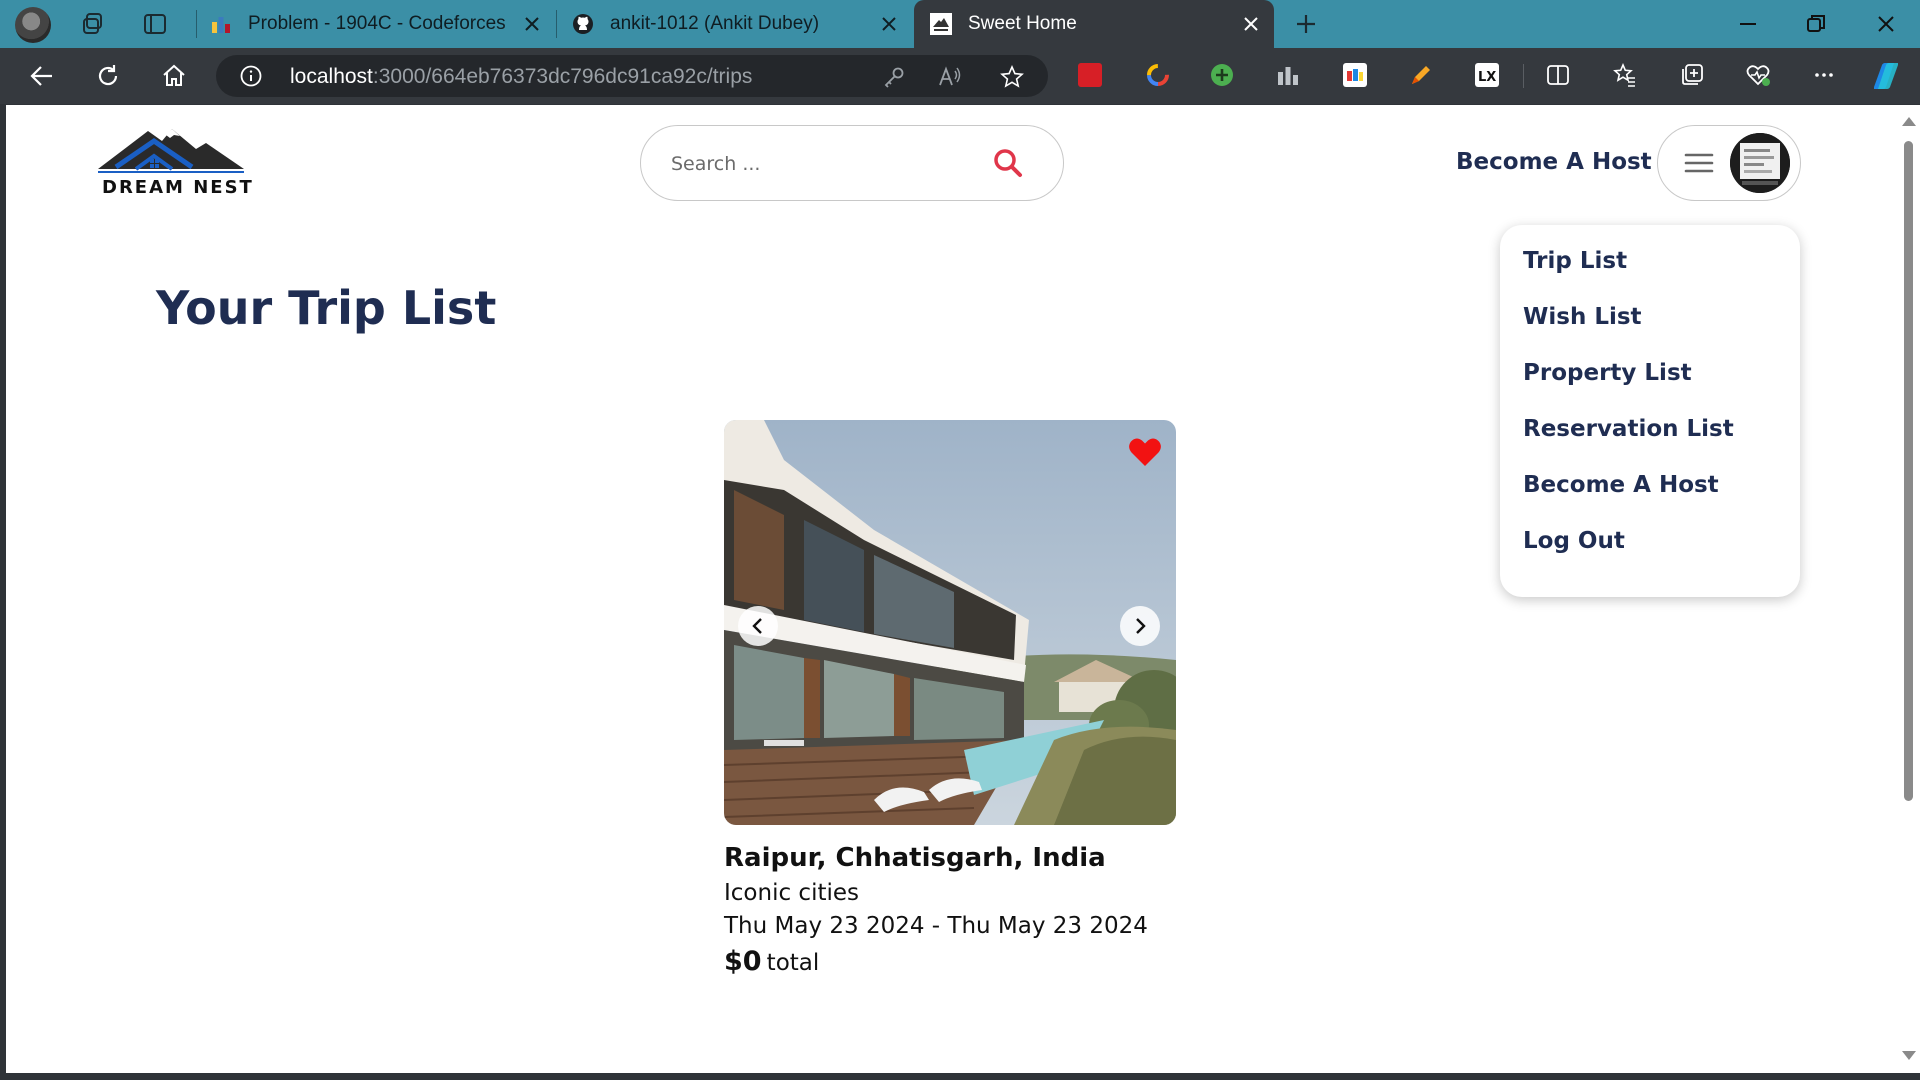 The image size is (1920, 1080). Describe the element at coordinates (108, 76) in the screenshot. I see `reload-icon` at that location.